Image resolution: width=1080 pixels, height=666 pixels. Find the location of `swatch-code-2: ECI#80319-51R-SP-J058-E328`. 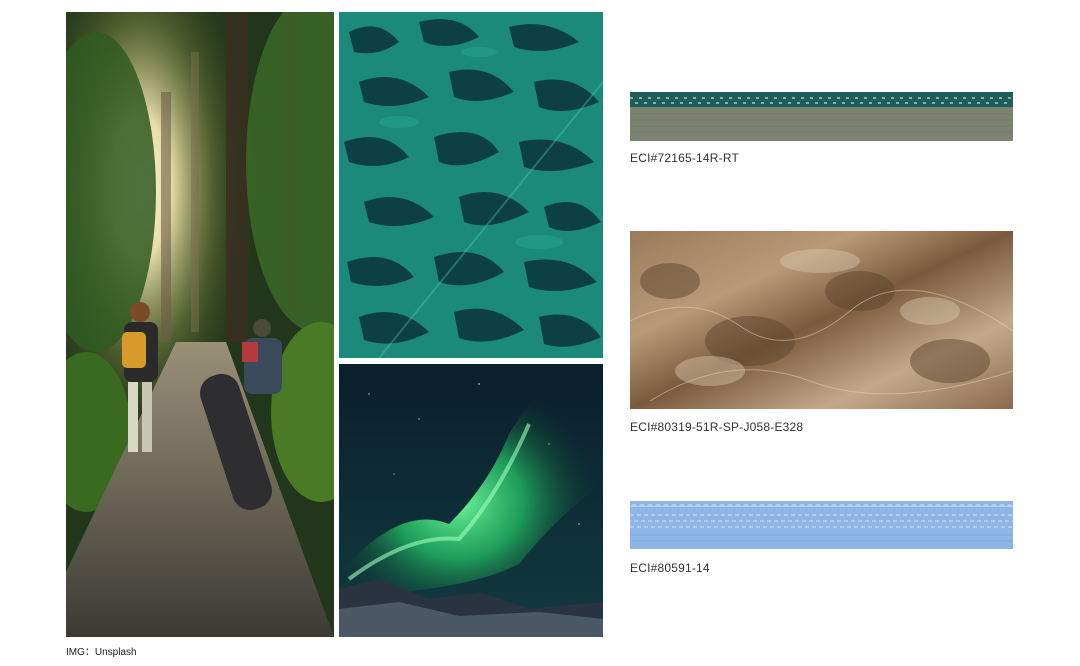

swatch-code-2: ECI#80319-51R-SP-J058-E328 is located at coordinates (717, 427).